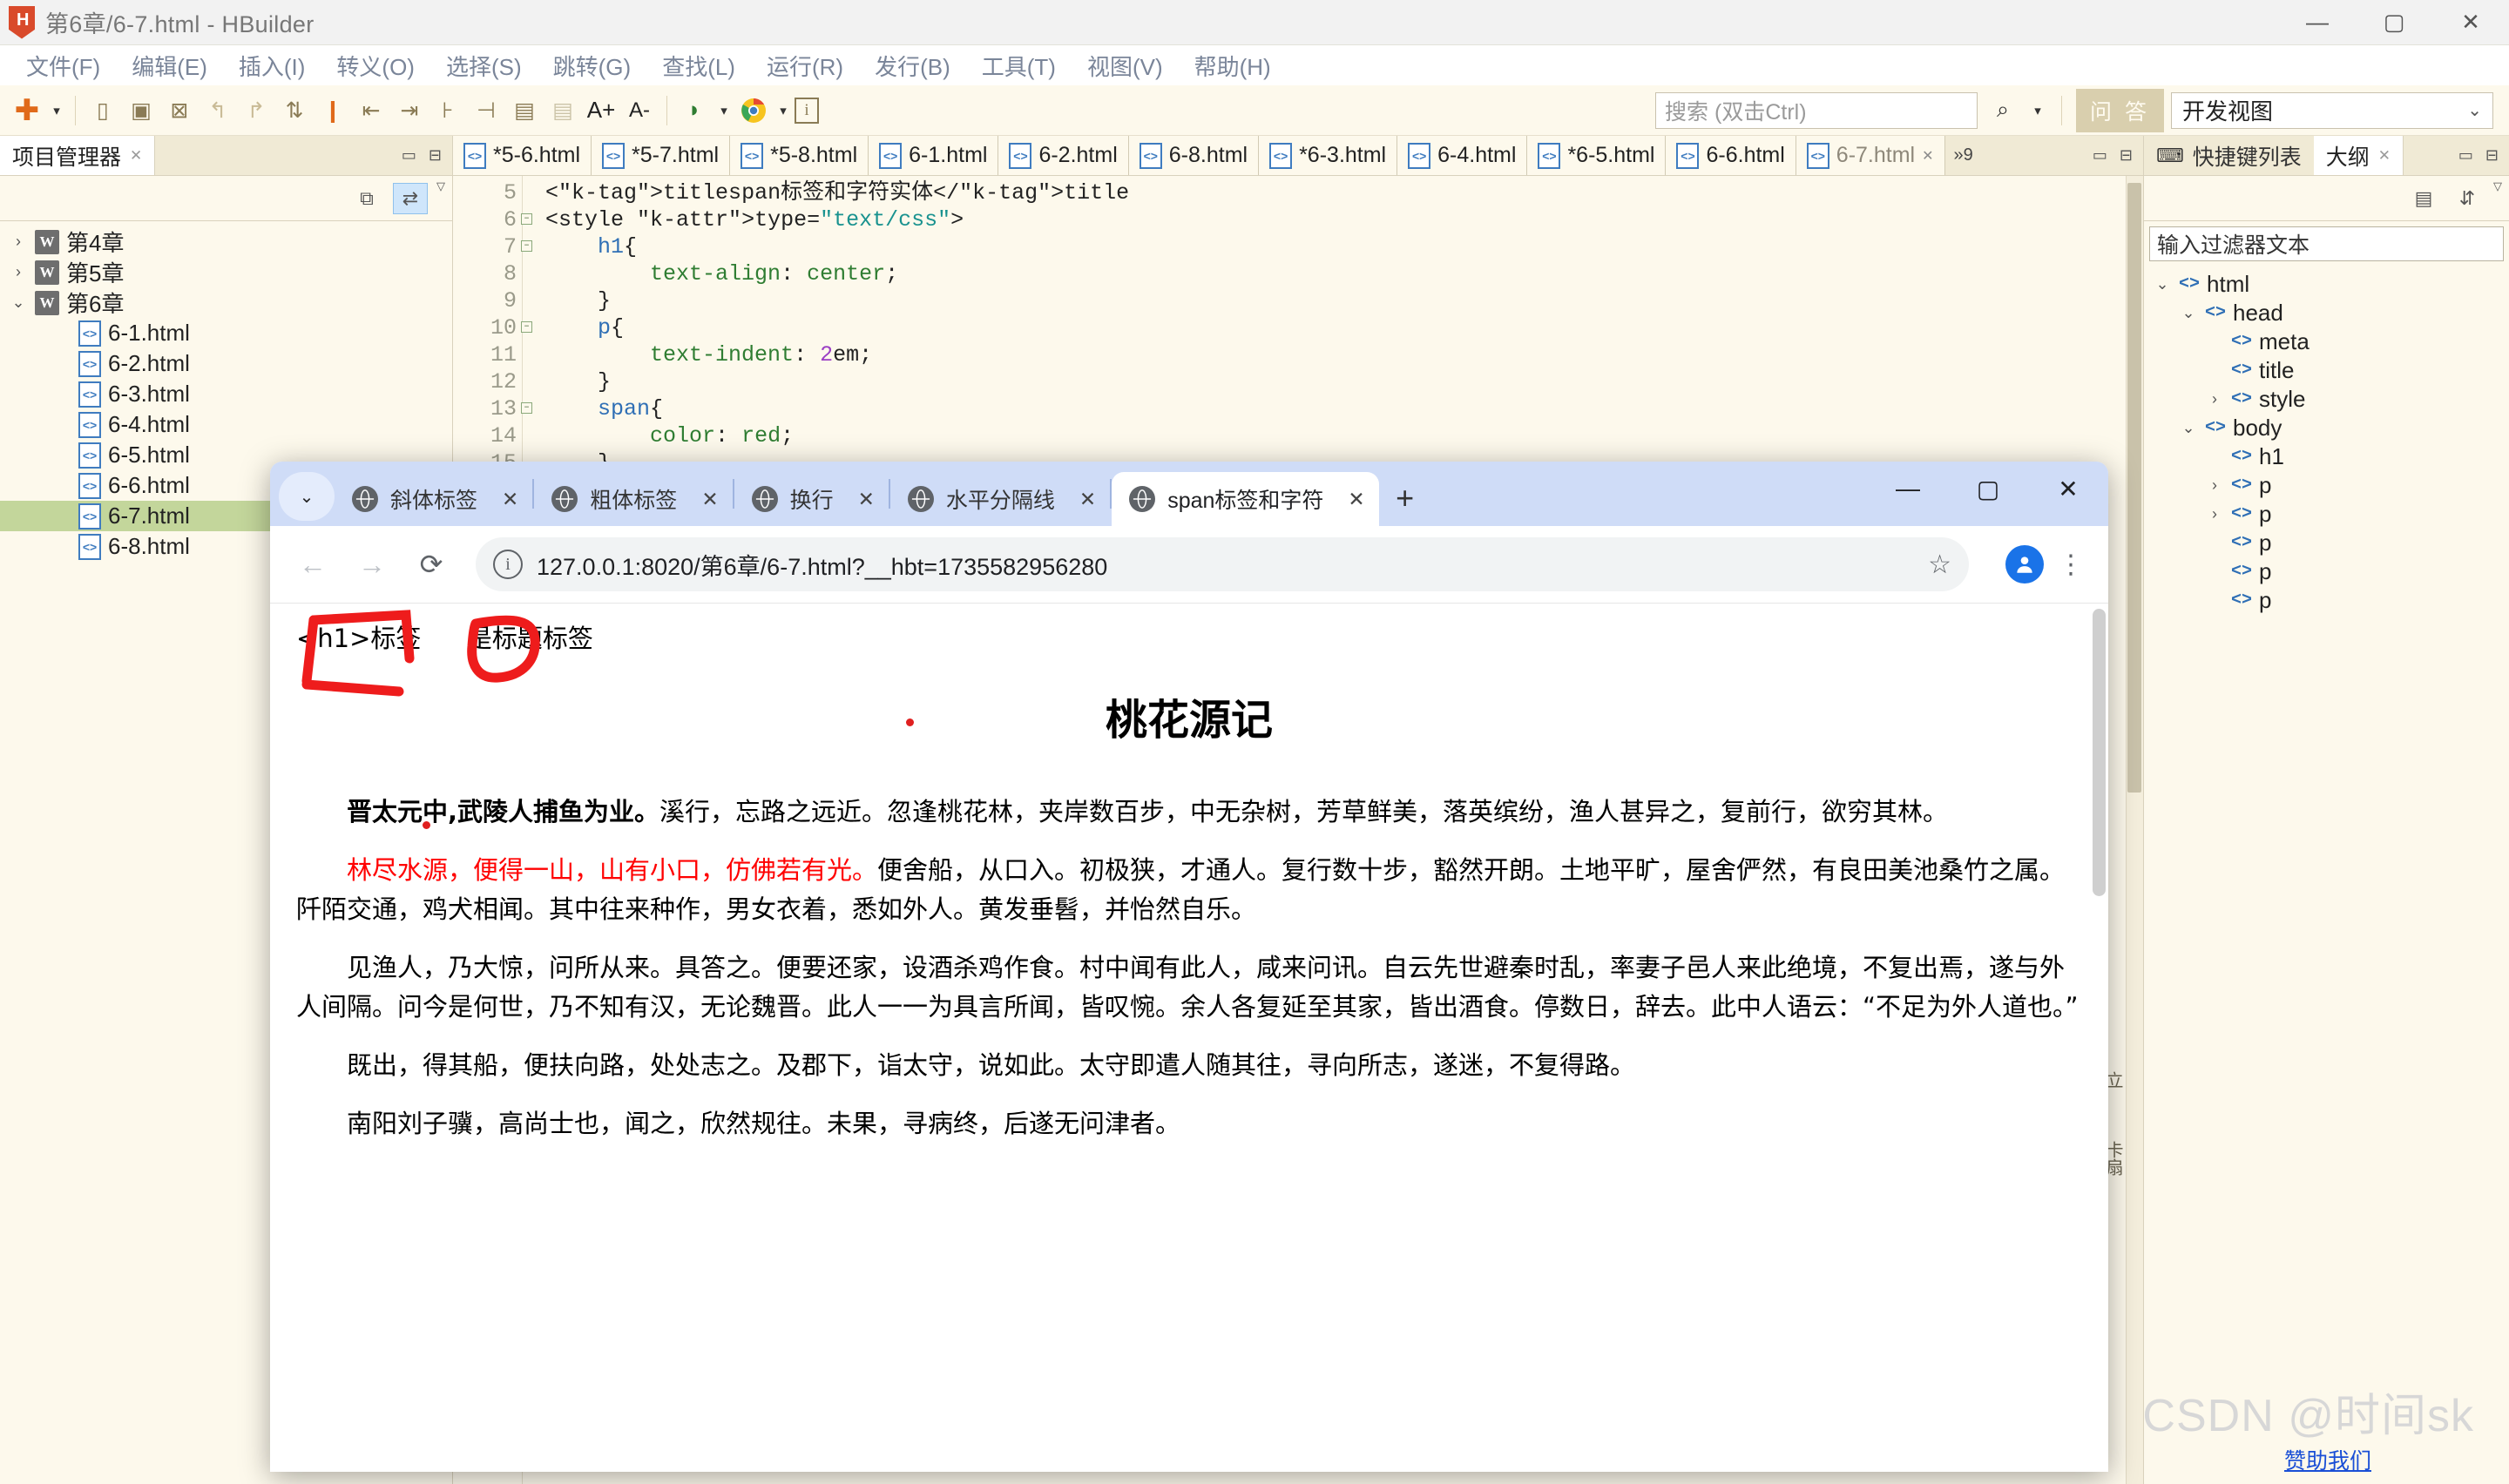  Describe the element at coordinates (2326, 313) in the screenshot. I see `outline-tree-item: ⌄ <> head` at that location.